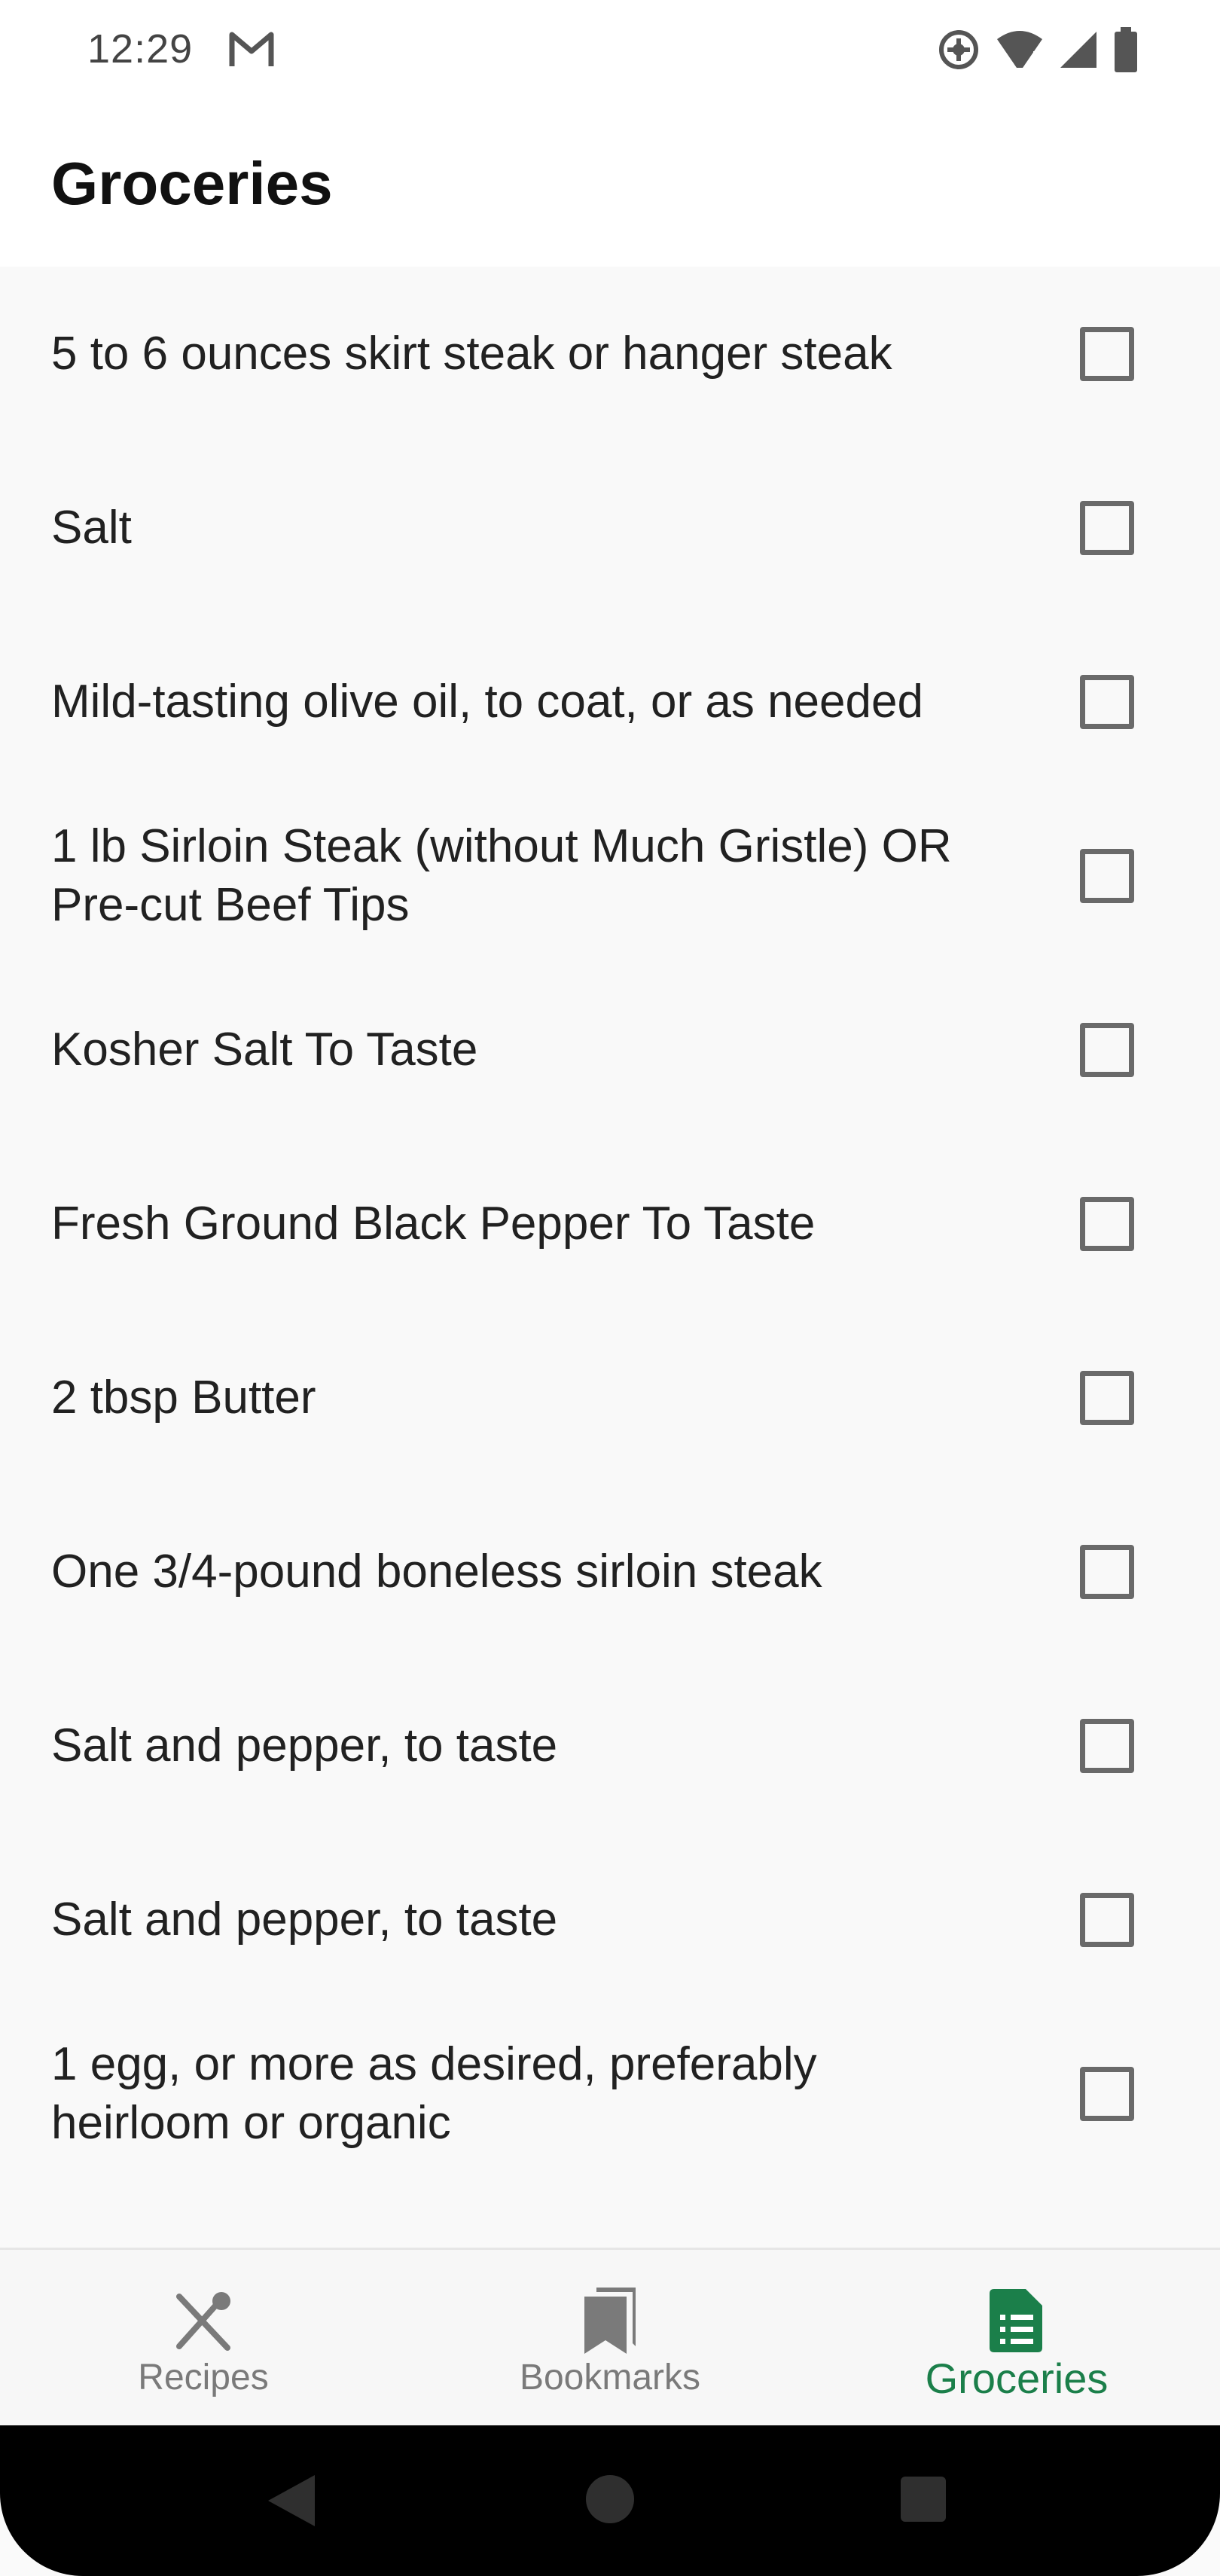 The image size is (1220, 2576). What do you see at coordinates (1078, 50) in the screenshot?
I see `signal-icon` at bounding box center [1078, 50].